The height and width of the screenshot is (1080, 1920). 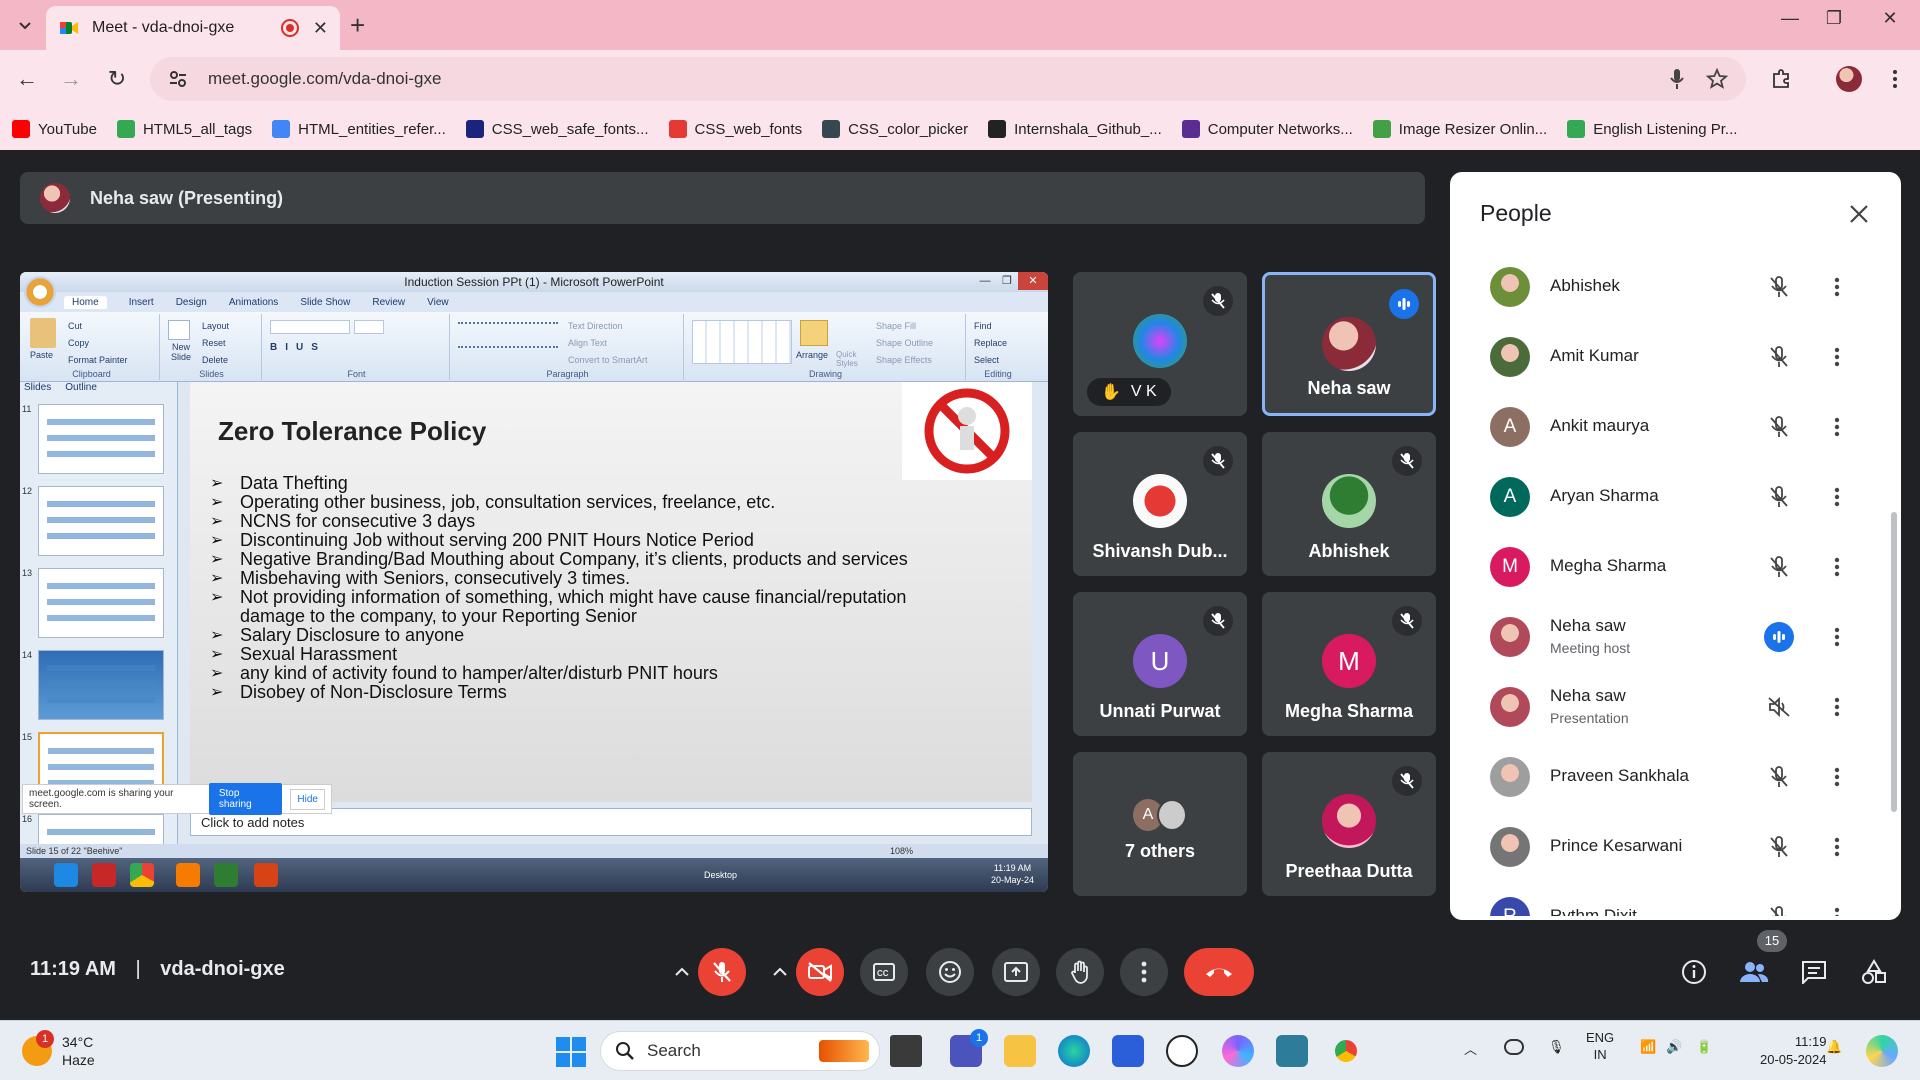 What do you see at coordinates (357, 25) in the screenshot?
I see `new-tab-button: +` at bounding box center [357, 25].